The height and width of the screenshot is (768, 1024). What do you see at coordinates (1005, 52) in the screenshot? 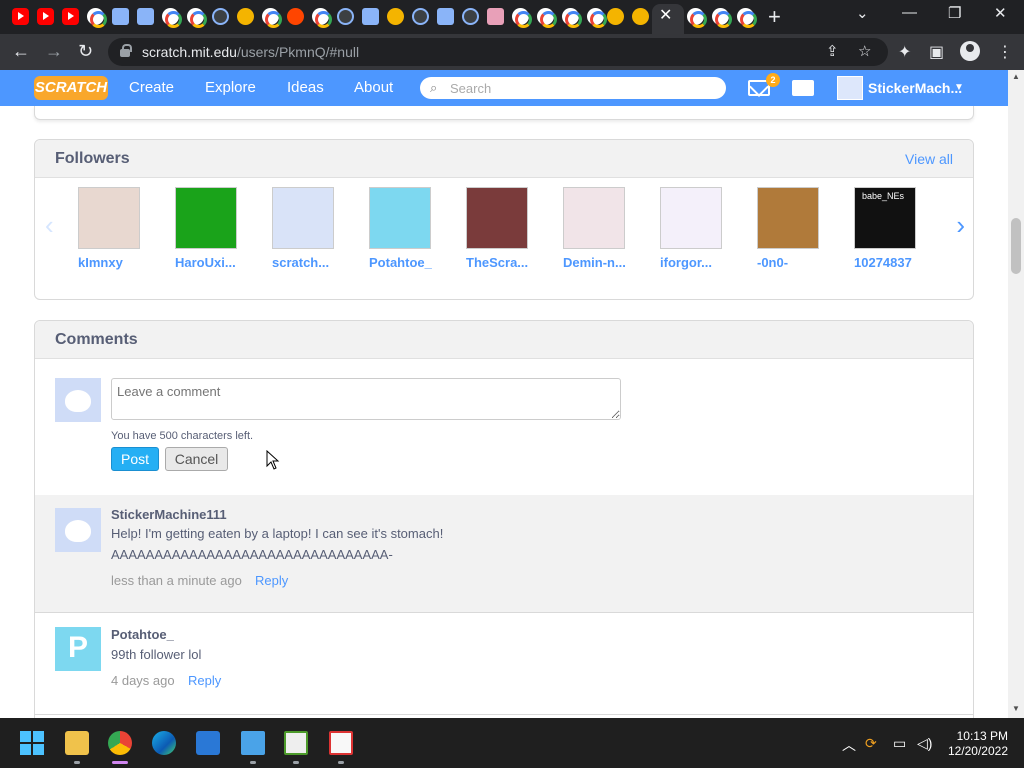
I see `kebab-menu-icon: ⋮` at bounding box center [1005, 52].